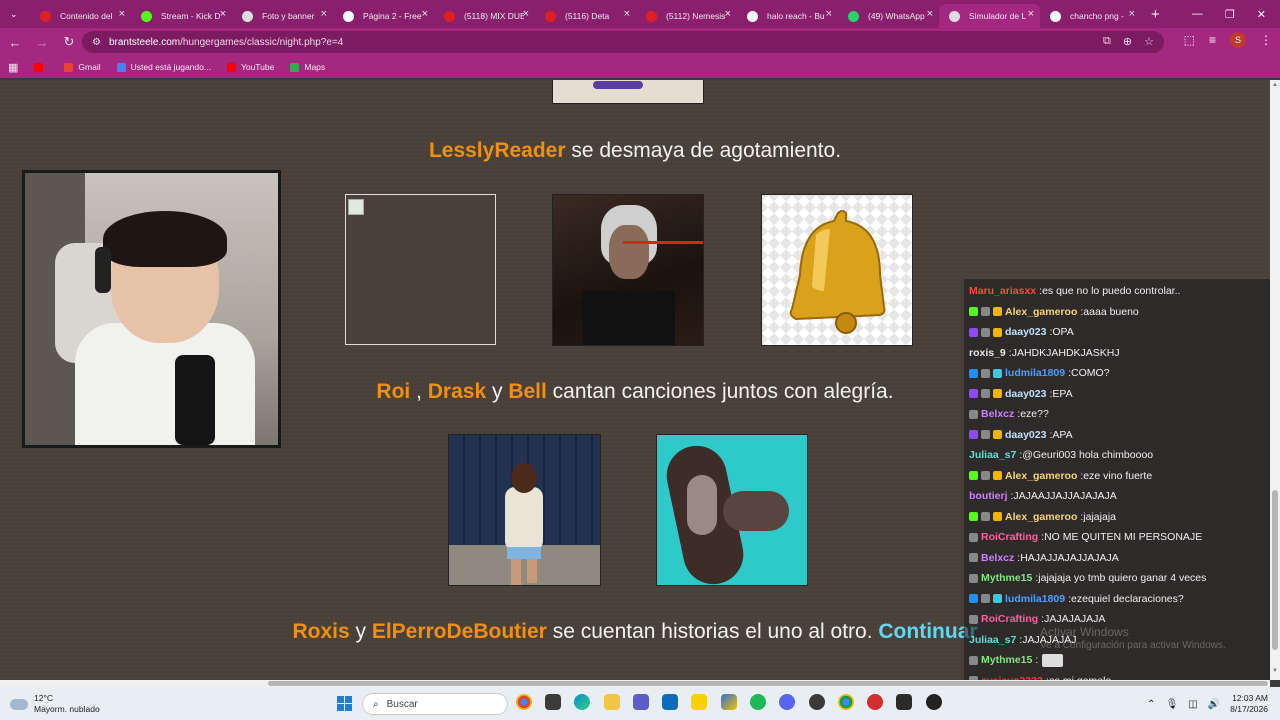 The height and width of the screenshot is (720, 1280). What do you see at coordinates (1192, 704) in the screenshot?
I see `network-icon: ◫` at bounding box center [1192, 704].